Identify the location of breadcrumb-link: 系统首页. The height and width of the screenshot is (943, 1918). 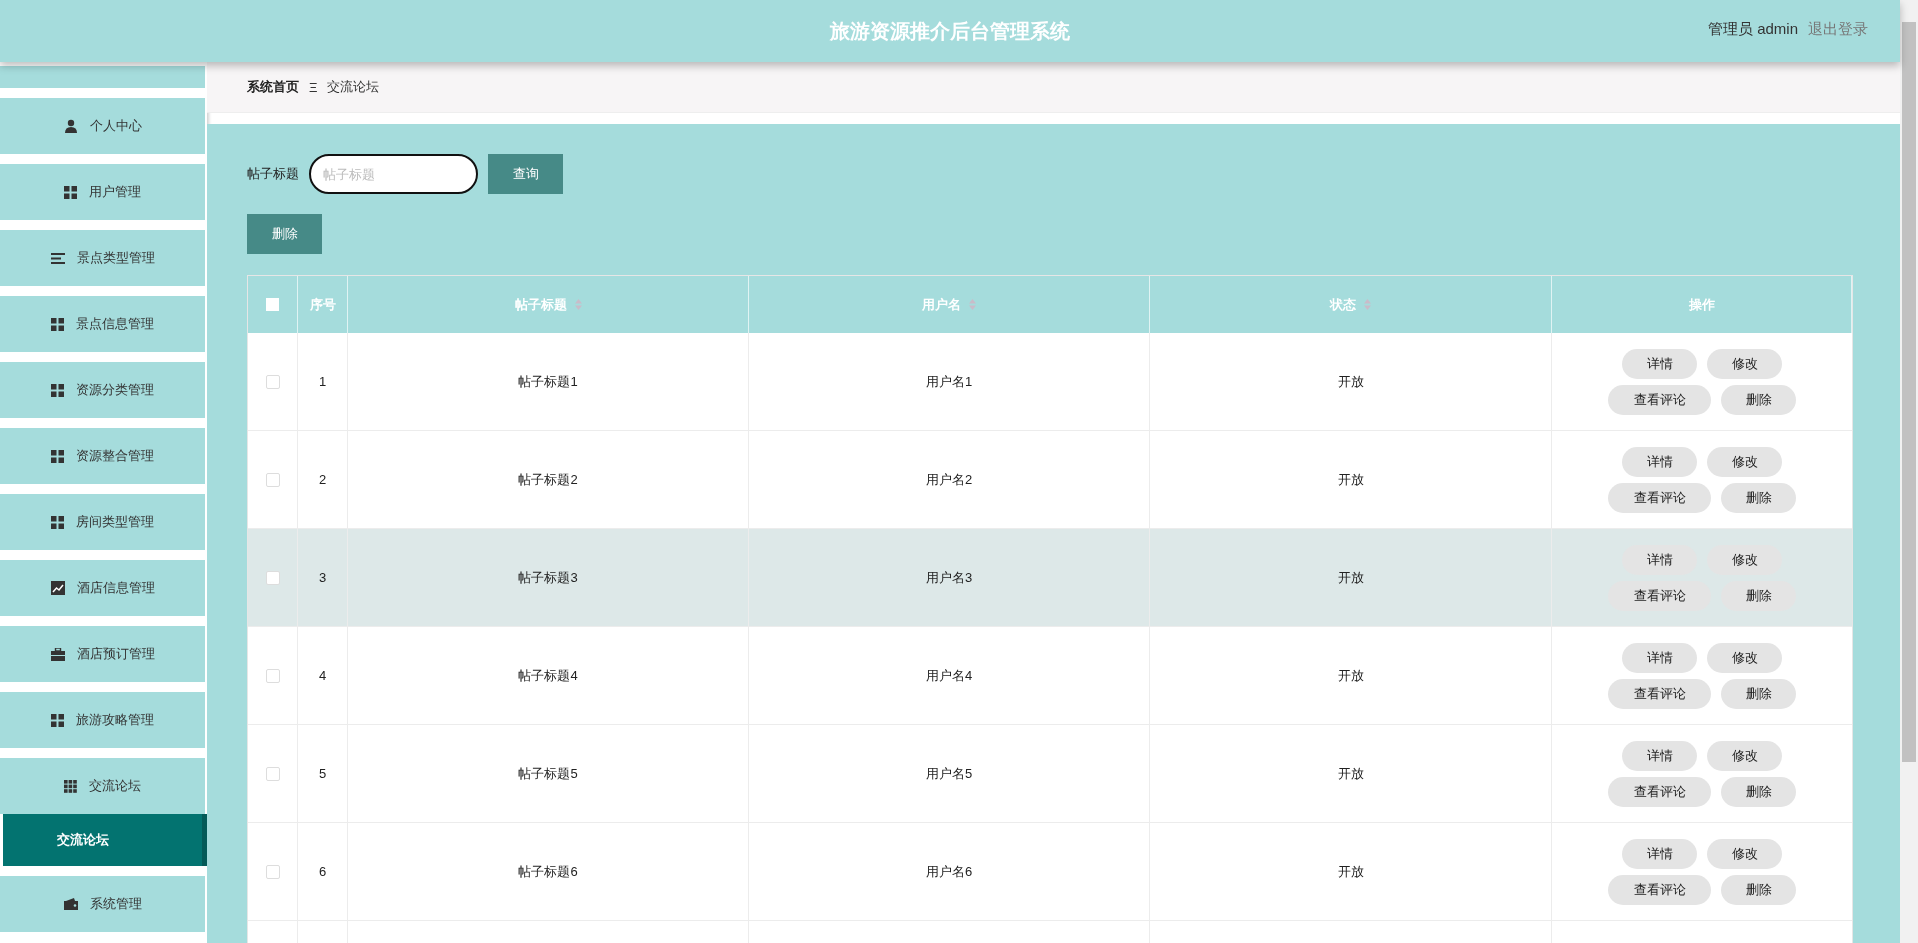
(273, 87).